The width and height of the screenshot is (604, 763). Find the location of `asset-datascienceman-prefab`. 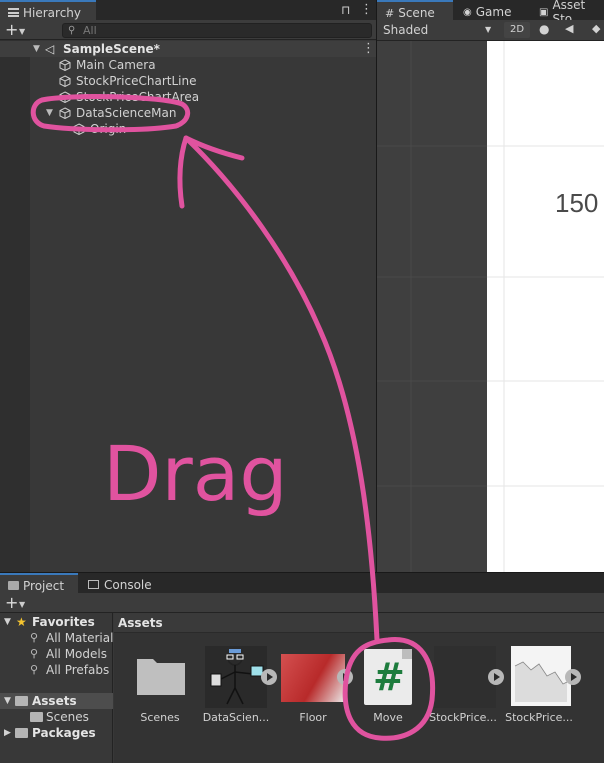

asset-datascienceman-prefab is located at coordinates (236, 677).